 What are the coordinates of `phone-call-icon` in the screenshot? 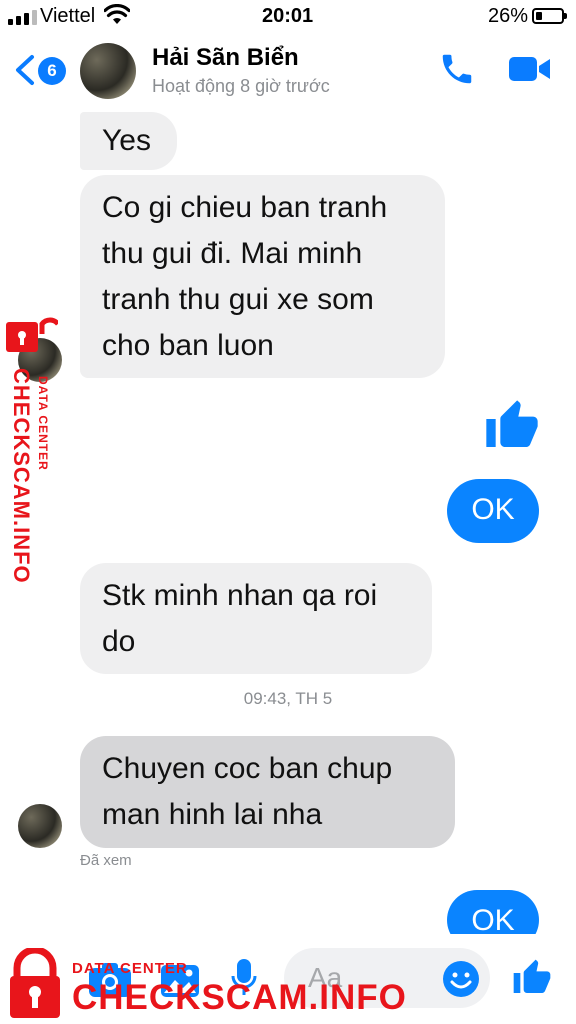 It's located at (457, 69).